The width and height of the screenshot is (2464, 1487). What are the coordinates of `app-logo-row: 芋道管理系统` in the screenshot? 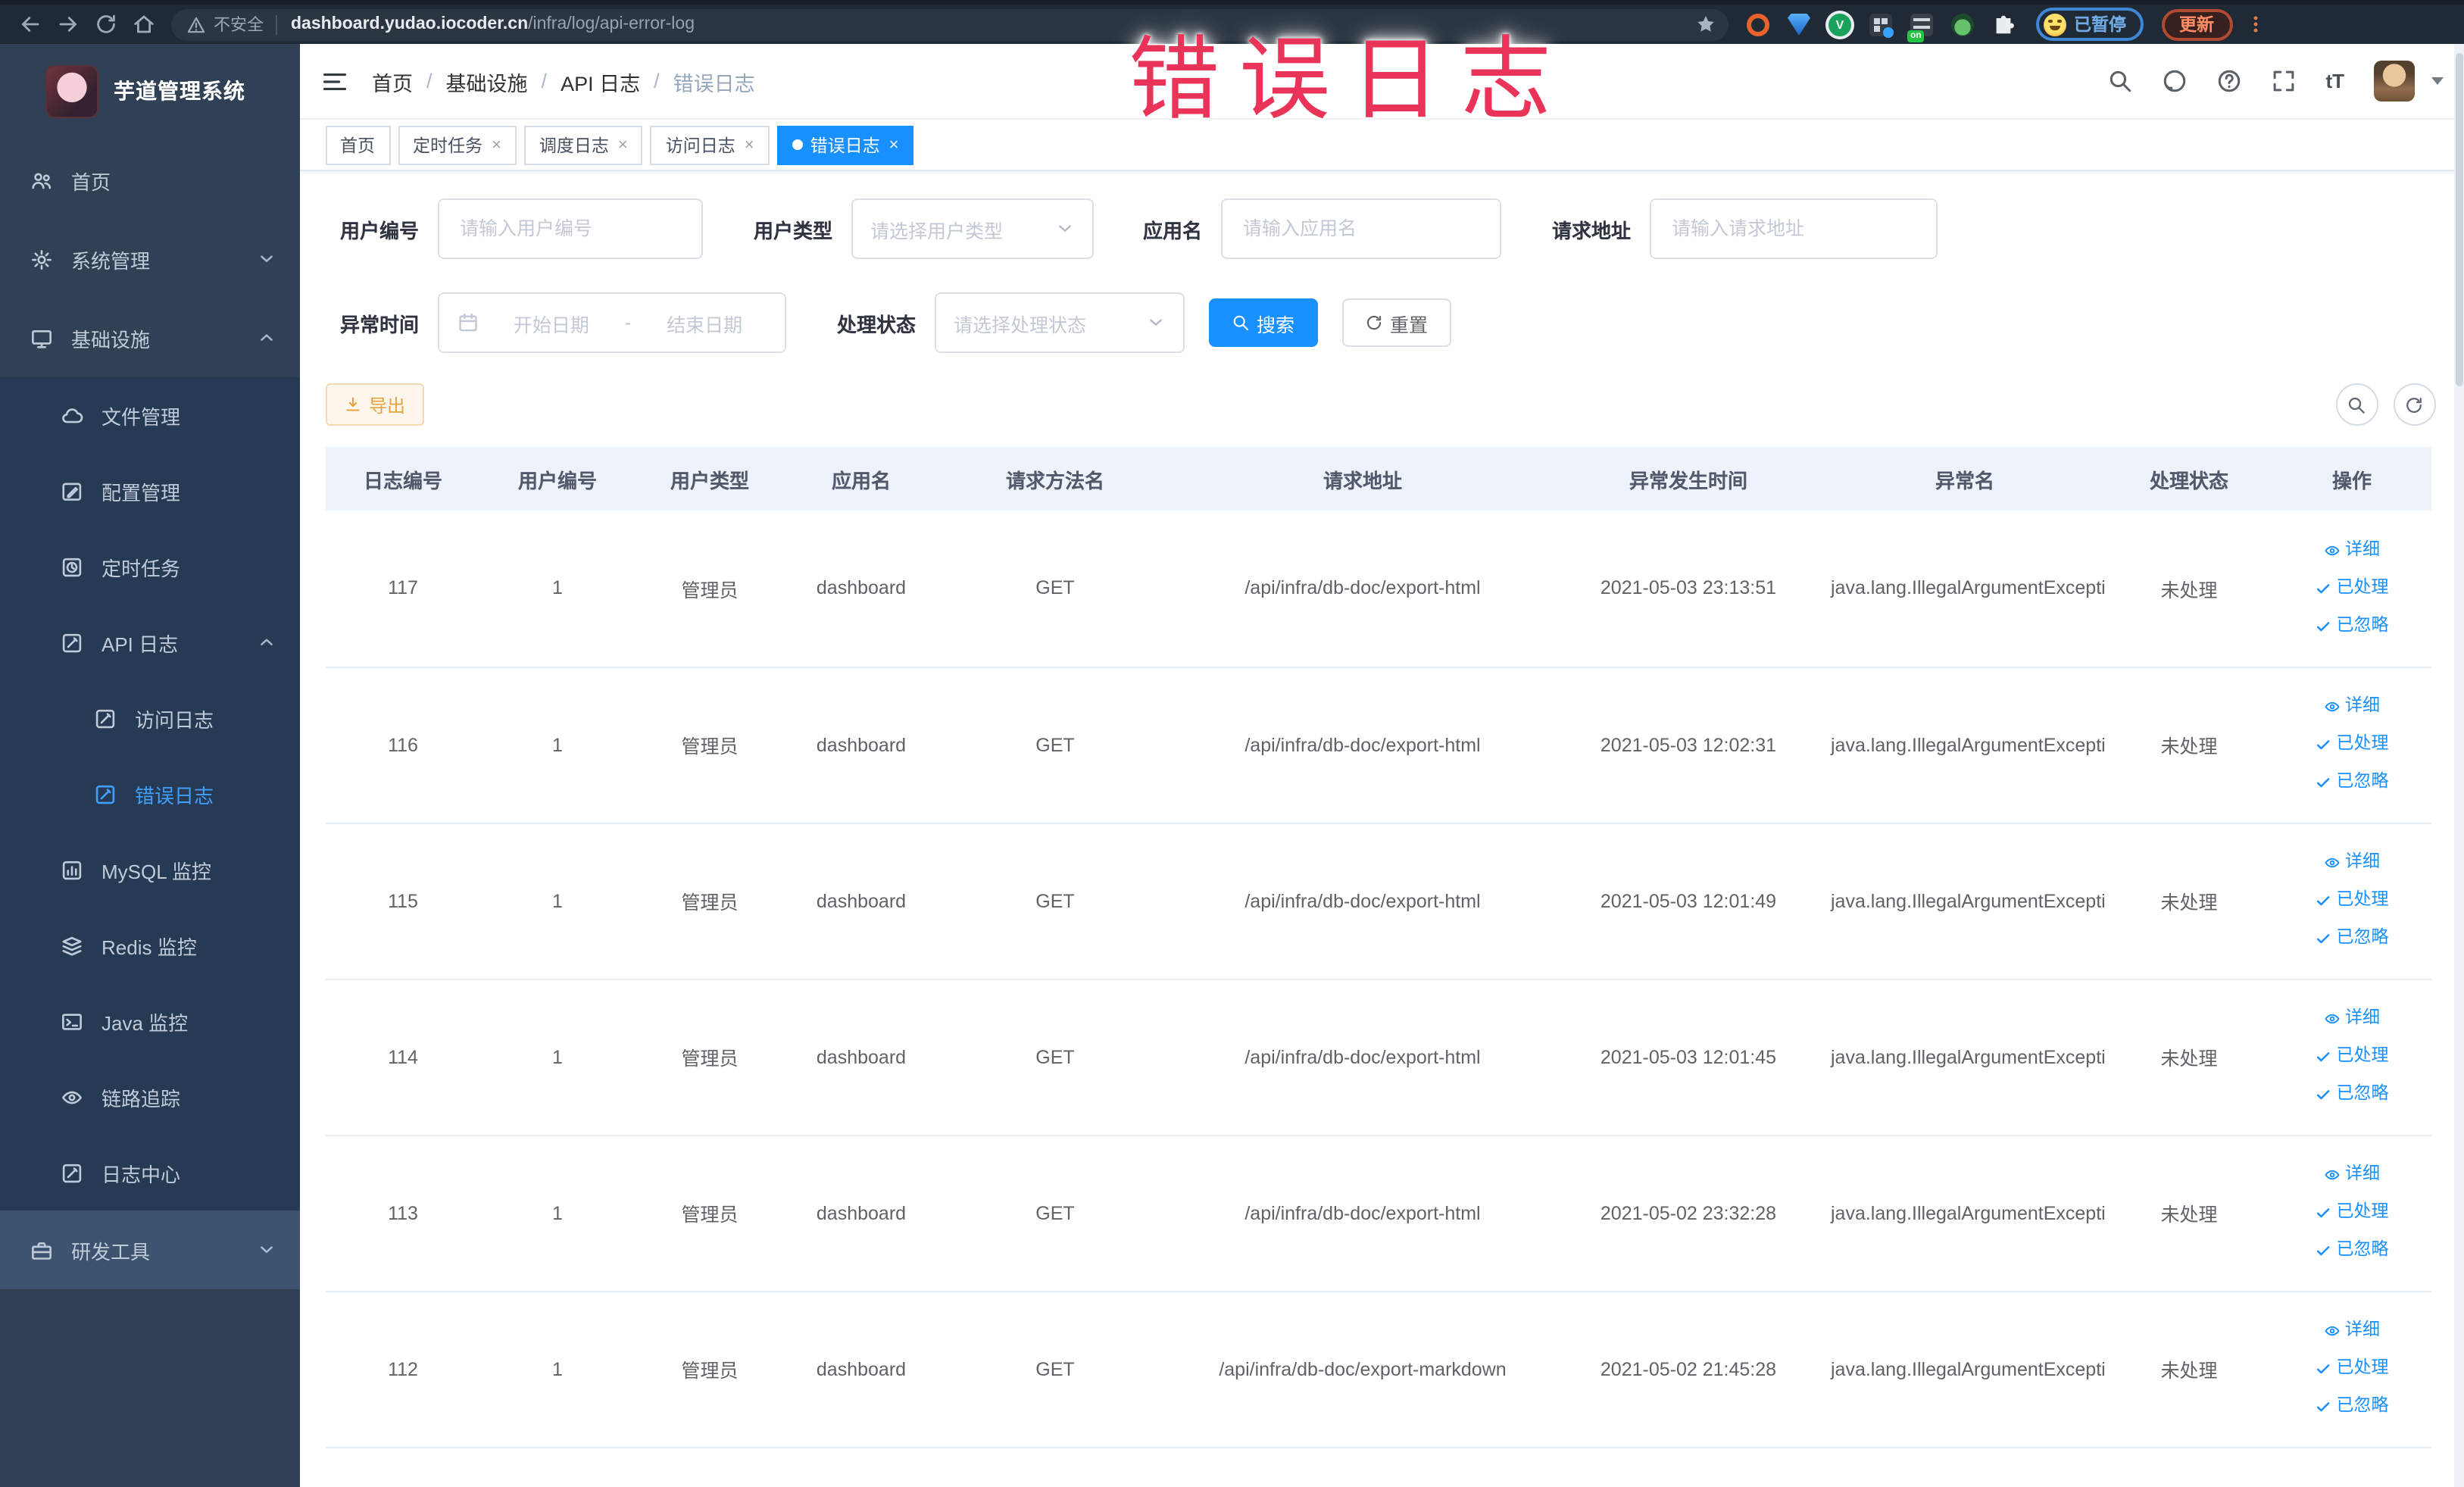 It's located at (149, 91).